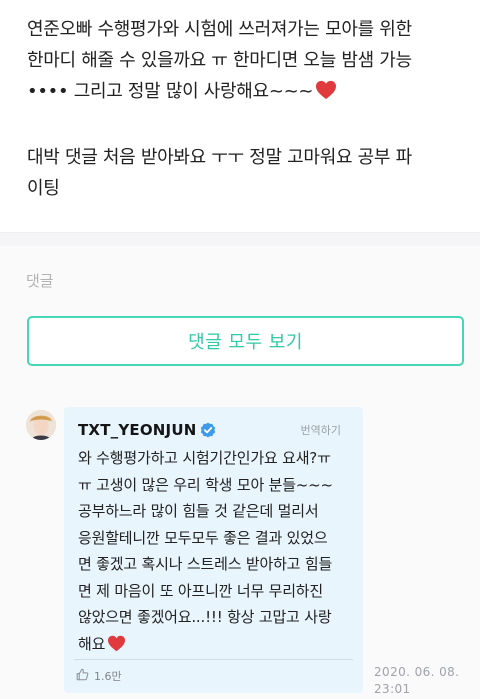 The image size is (480, 699). I want to click on comment-line: 응원할테니깐 모두모두 좋은 결과 있었으, so click(203, 537).